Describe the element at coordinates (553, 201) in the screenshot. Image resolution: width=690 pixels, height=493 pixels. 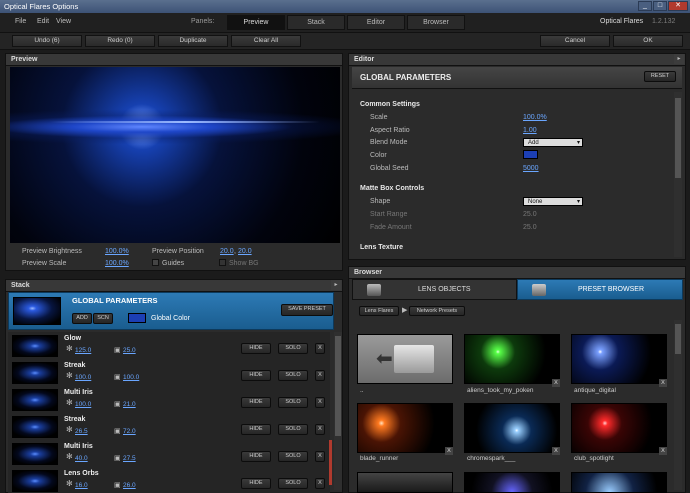
I see `shape-select: None ▾` at that location.